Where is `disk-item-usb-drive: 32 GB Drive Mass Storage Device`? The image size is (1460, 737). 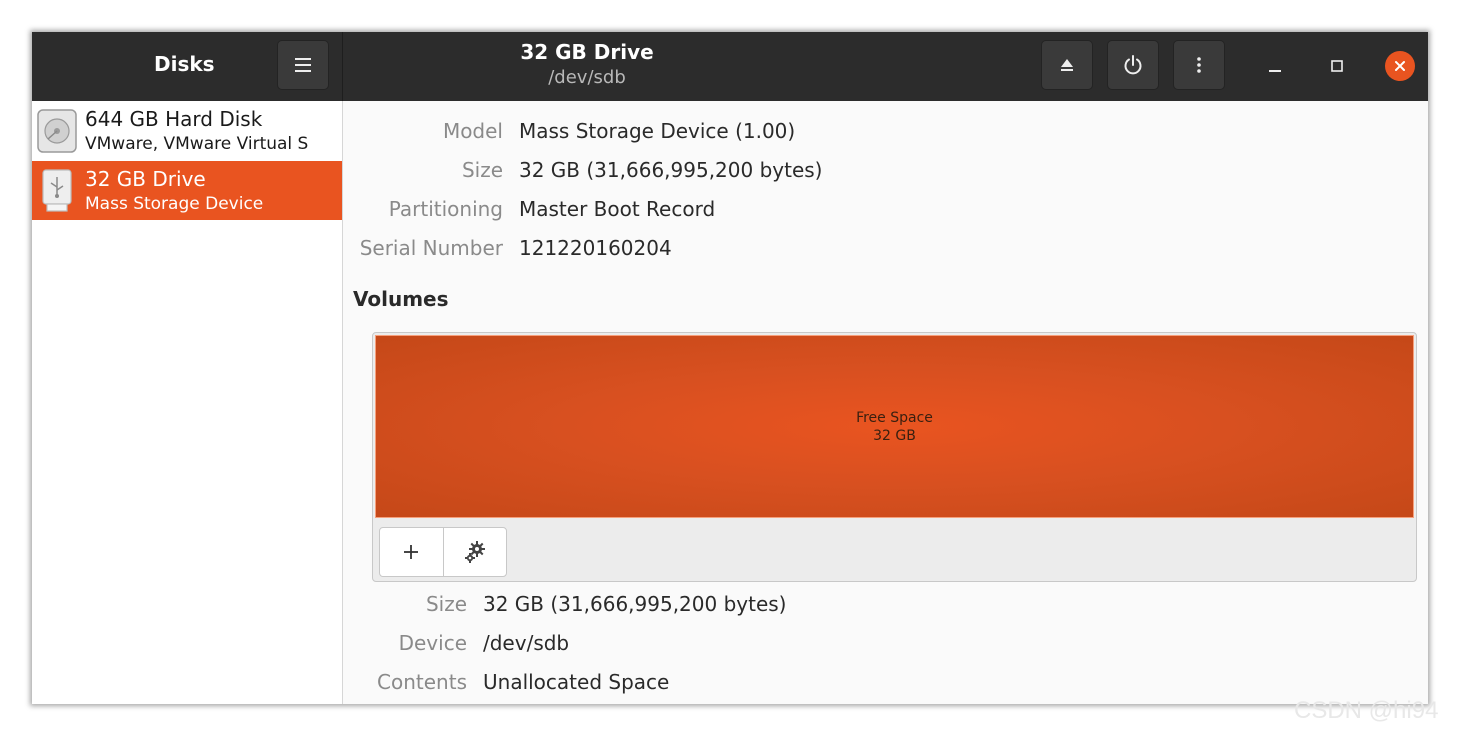
disk-item-usb-drive: 32 GB Drive Mass Storage Device is located at coordinates (187, 190).